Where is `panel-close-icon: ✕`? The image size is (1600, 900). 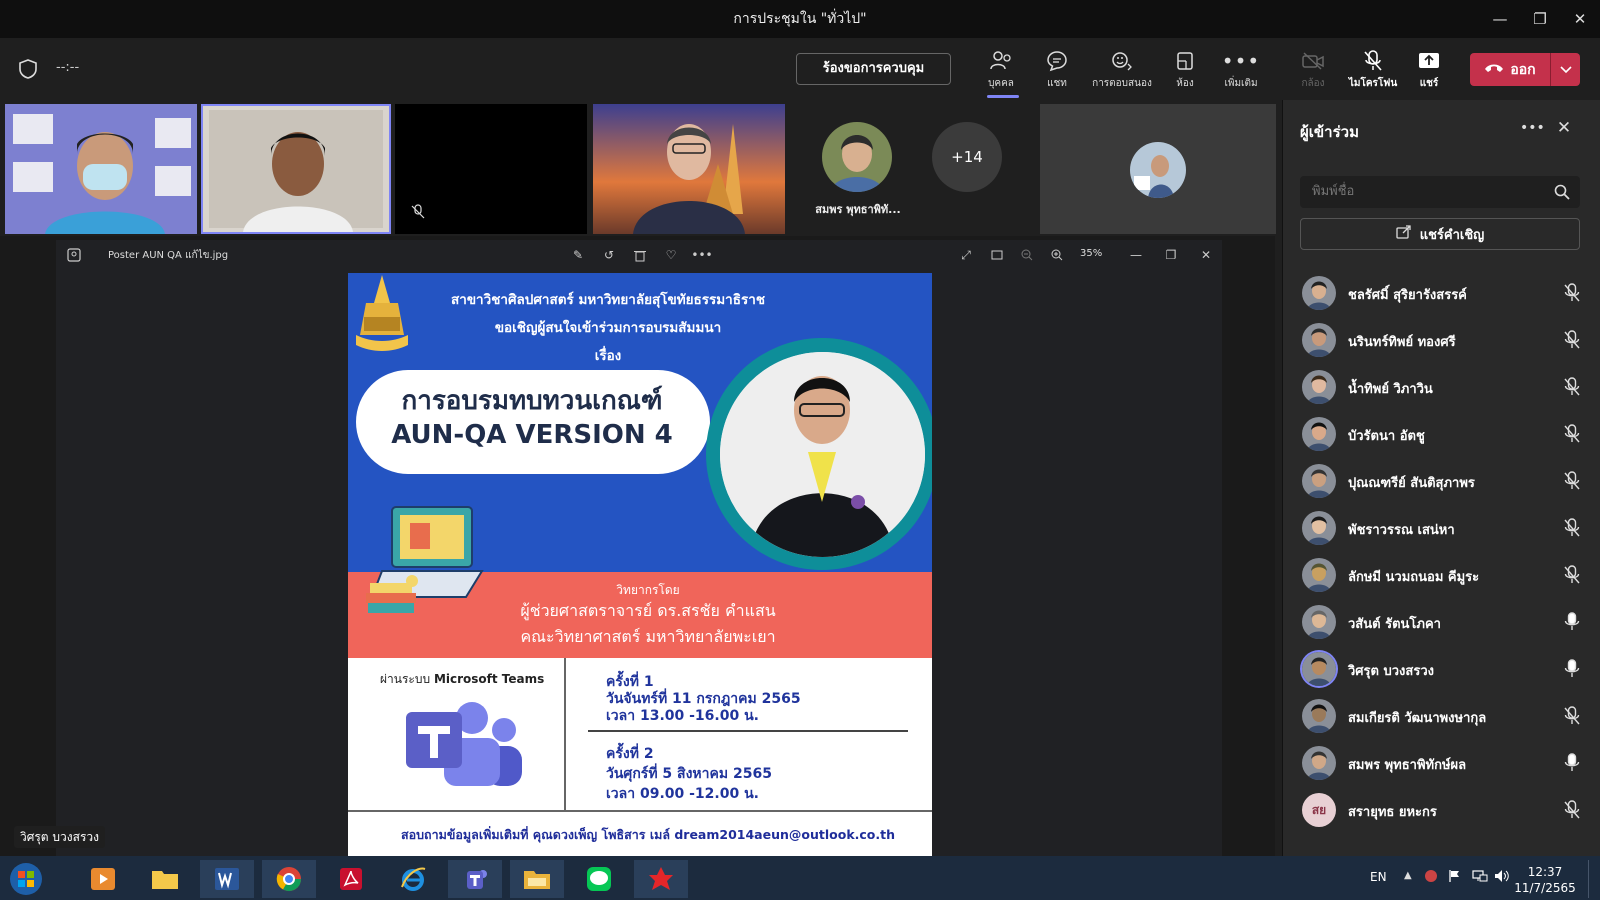 panel-close-icon: ✕ is located at coordinates (1564, 129).